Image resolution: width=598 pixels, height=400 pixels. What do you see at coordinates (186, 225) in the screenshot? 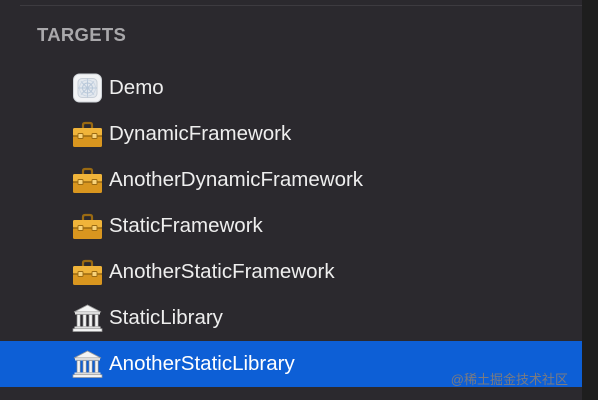
I see `target-label: StaticFramework` at bounding box center [186, 225].